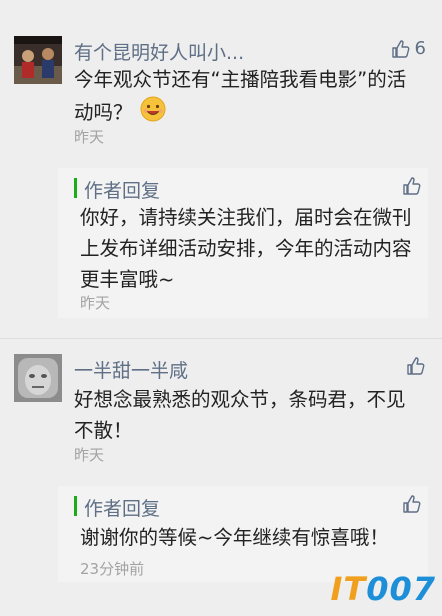 This screenshot has width=442, height=616. What do you see at coordinates (246, 248) in the screenshot?
I see `reply-text: 你好，请持续关注我们，届时会在微刊上发布详细活动安排，今年的活动内容更丰富哦~` at bounding box center [246, 248].